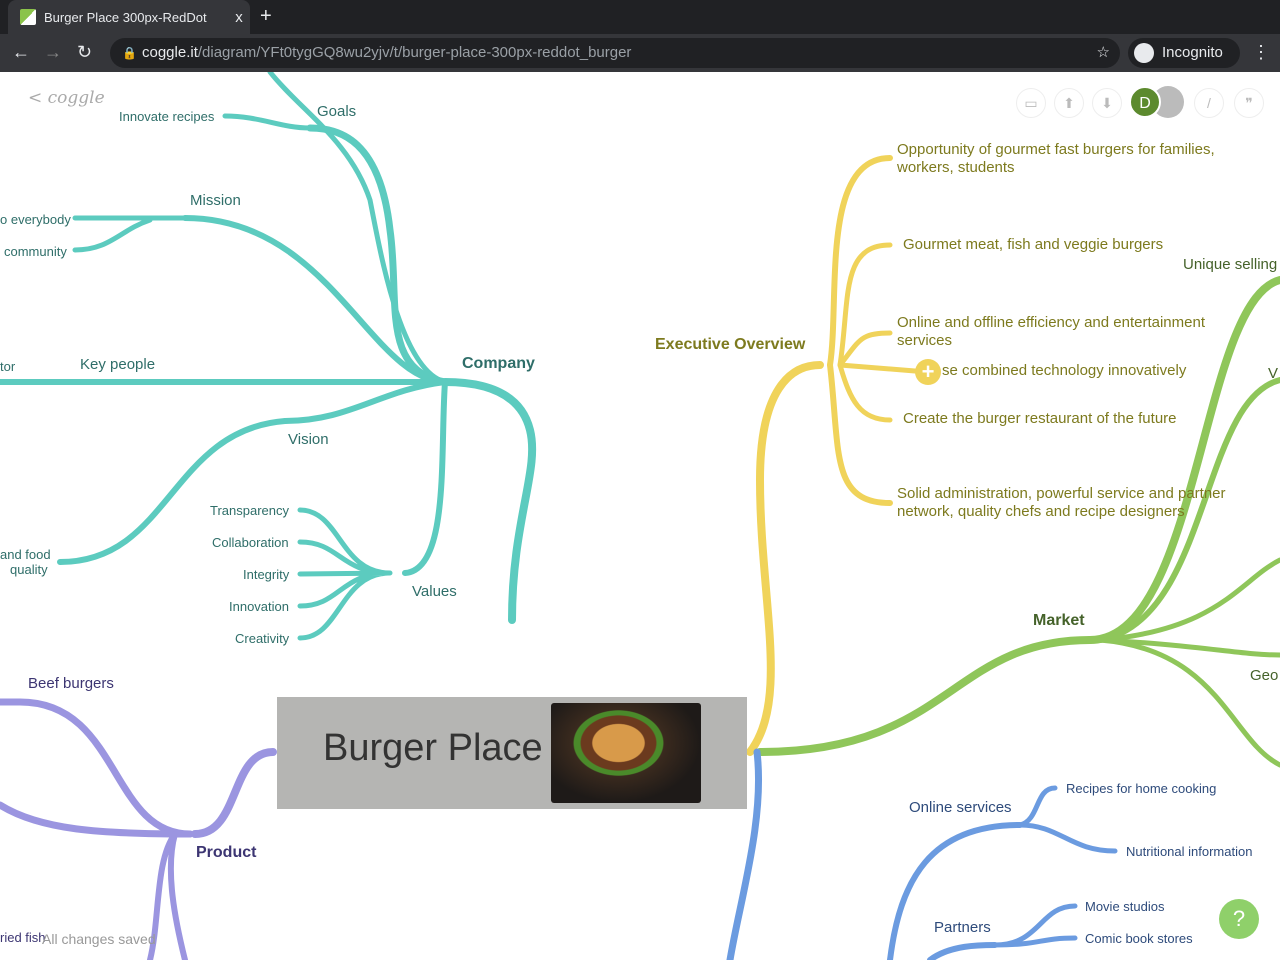 This screenshot has width=1280, height=960. Describe the element at coordinates (129, 53) in the screenshot. I see `lock-icon: 🔒` at that location.